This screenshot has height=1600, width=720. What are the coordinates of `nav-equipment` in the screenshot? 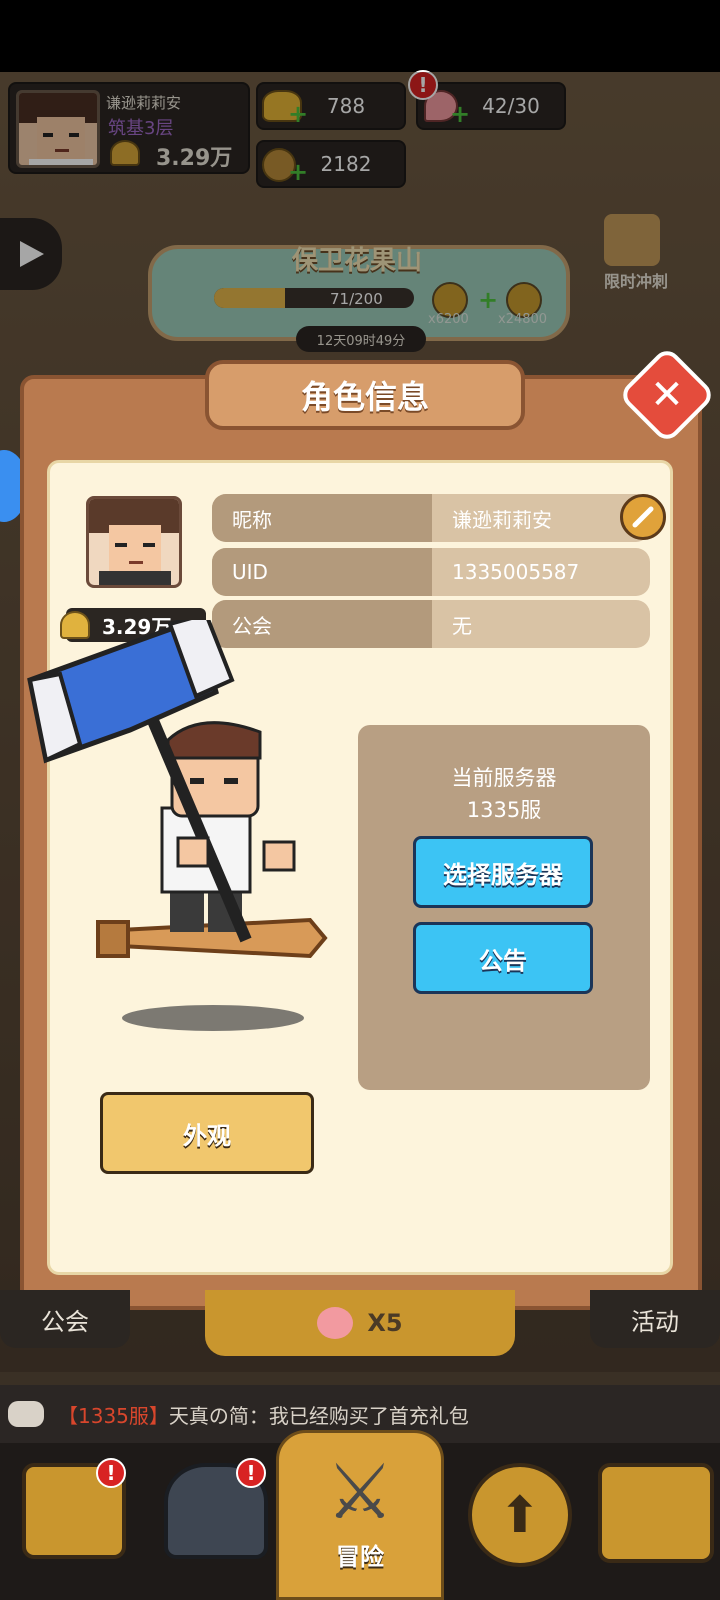 It's located at (216, 1510).